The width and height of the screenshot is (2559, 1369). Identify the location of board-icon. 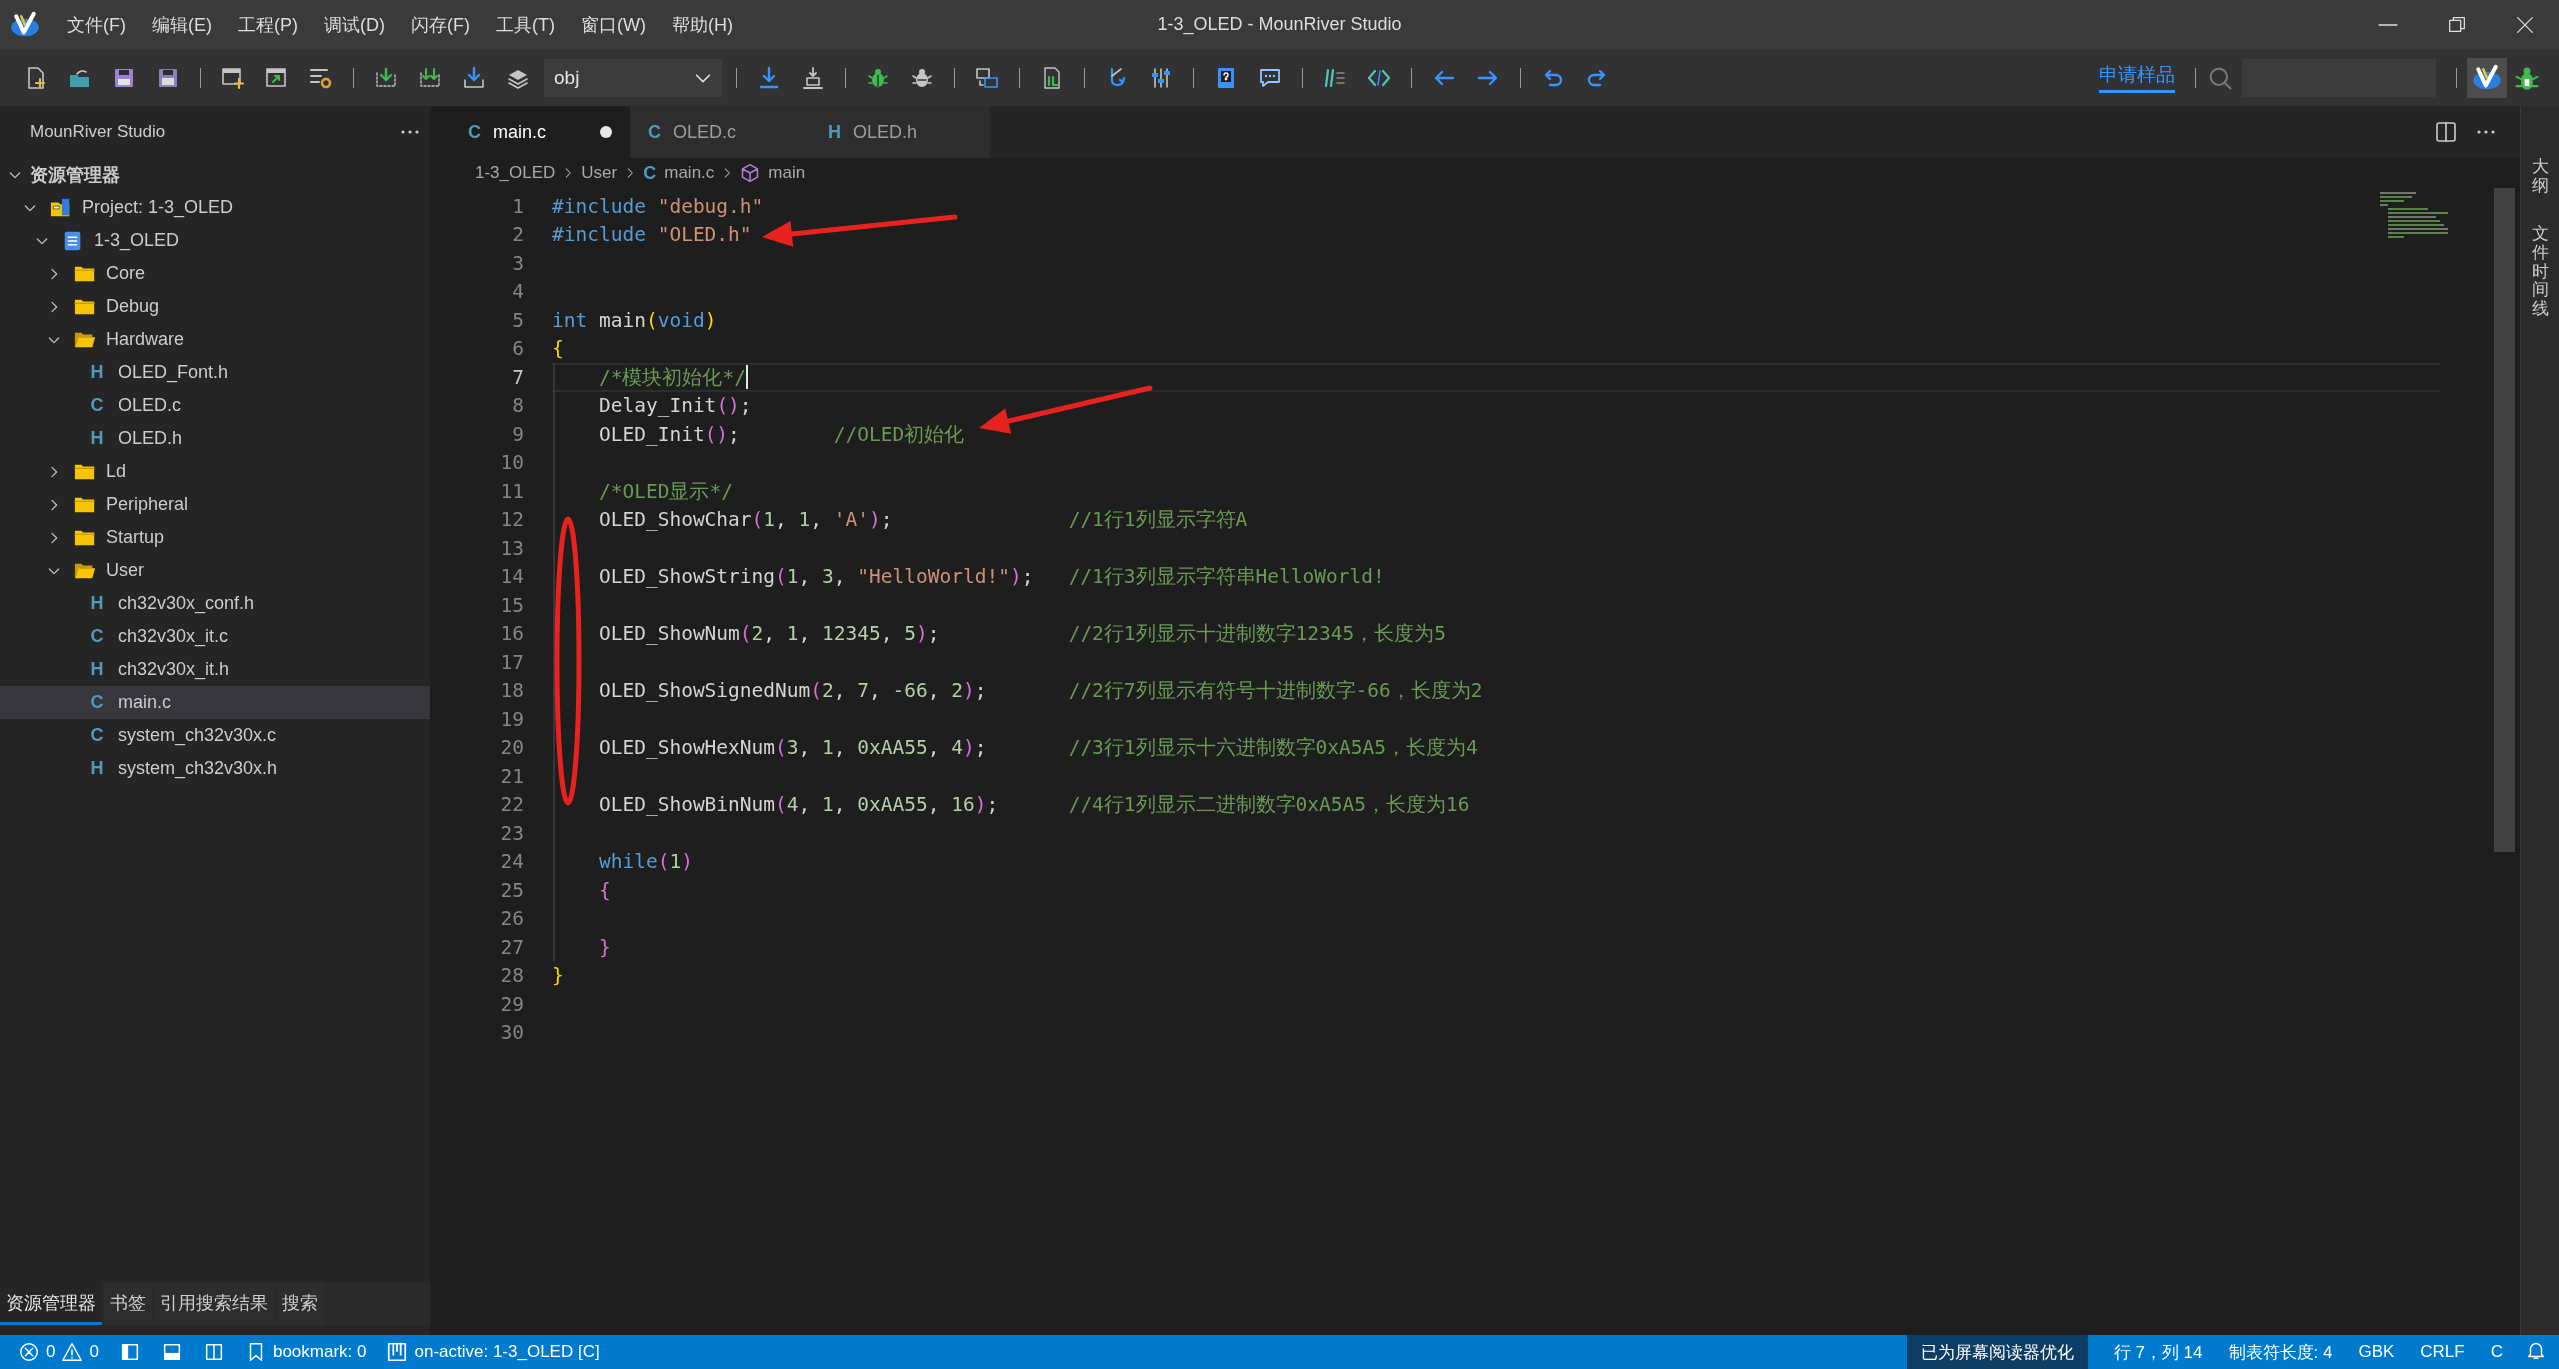
(397, 1352).